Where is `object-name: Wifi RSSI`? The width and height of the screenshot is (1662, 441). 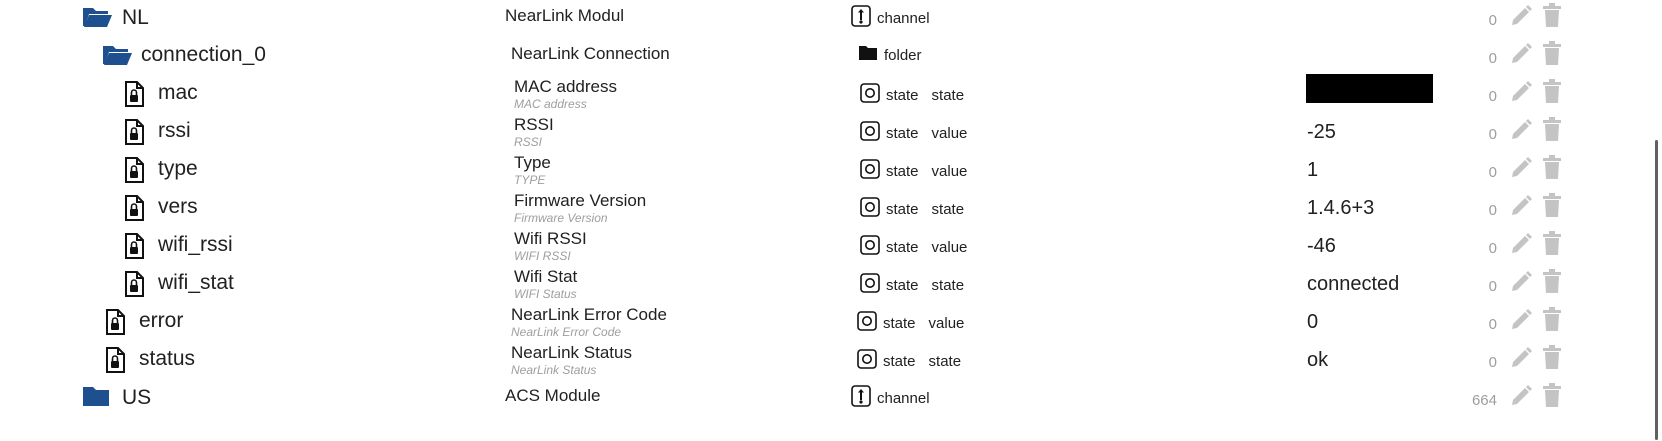 object-name: Wifi RSSI is located at coordinates (550, 238).